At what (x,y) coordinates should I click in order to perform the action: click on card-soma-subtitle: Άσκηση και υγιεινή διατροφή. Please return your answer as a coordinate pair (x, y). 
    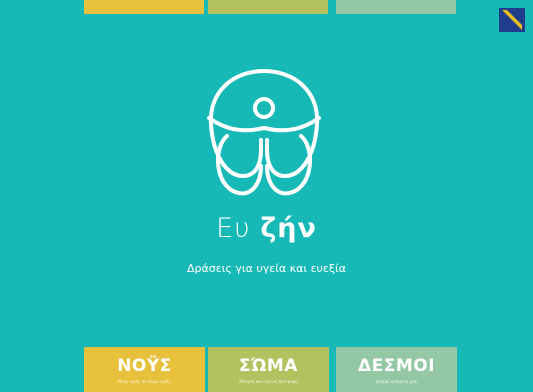
    Looking at the image, I should click on (268, 381).